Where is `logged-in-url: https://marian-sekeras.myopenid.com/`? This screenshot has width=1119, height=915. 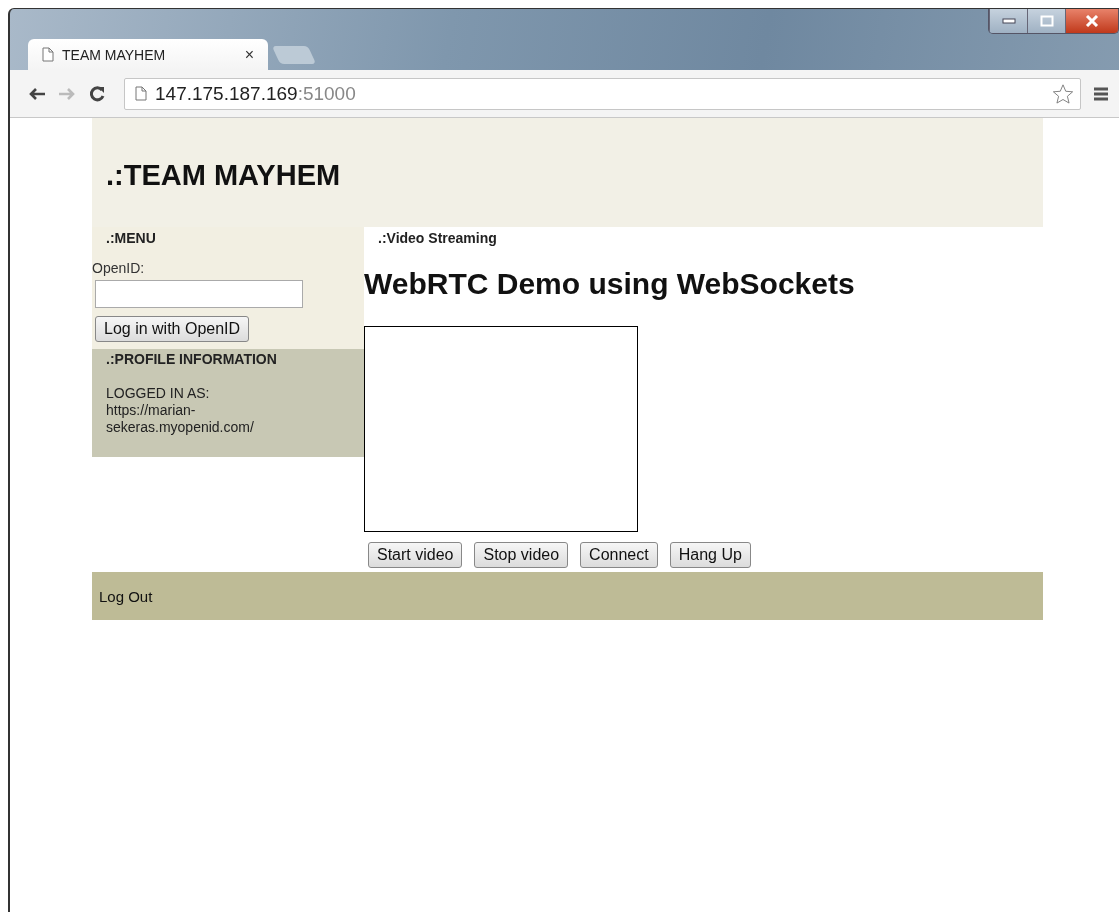 logged-in-url: https://marian-sekeras.myopenid.com/ is located at coordinates (180, 419).